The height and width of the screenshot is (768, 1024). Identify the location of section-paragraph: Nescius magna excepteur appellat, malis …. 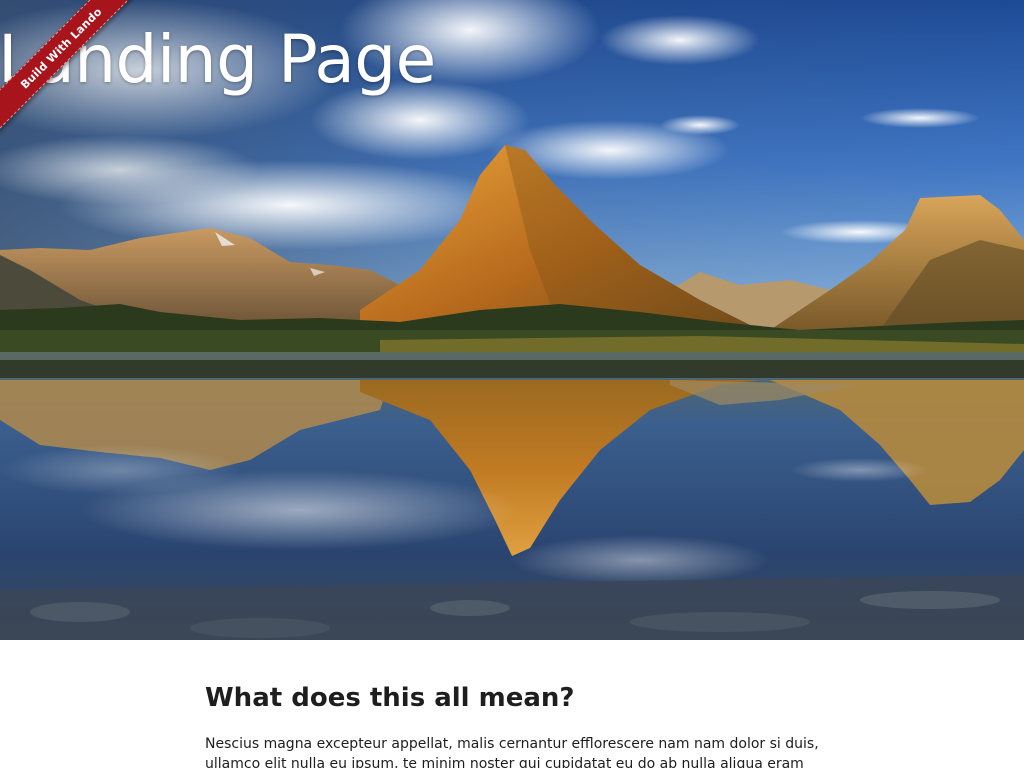
(512, 752).